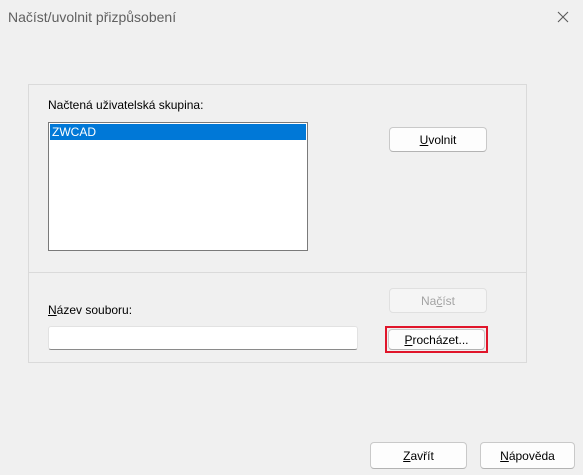 The width and height of the screenshot is (583, 475). I want to click on filename-label: Název souboru:, so click(90, 310).